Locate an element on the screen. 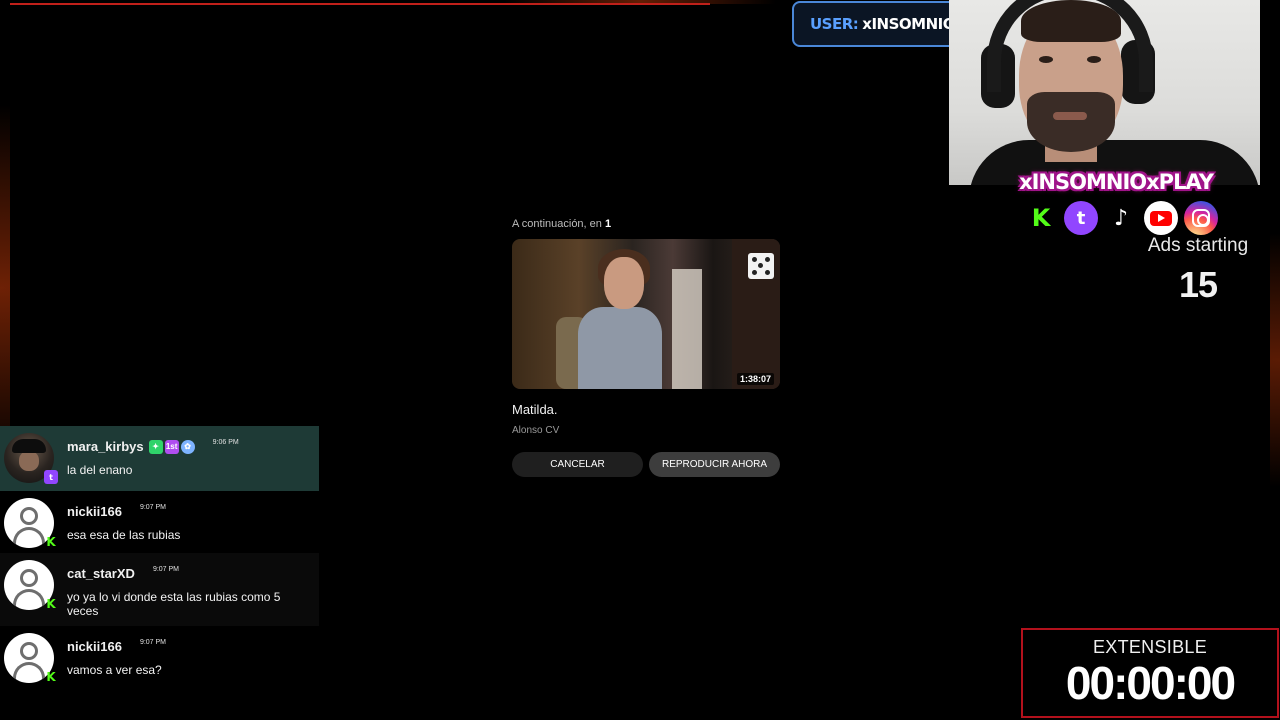 This screenshot has width=1280, height=720. chat-badges: ✦ 1st ✿ is located at coordinates (171, 446).